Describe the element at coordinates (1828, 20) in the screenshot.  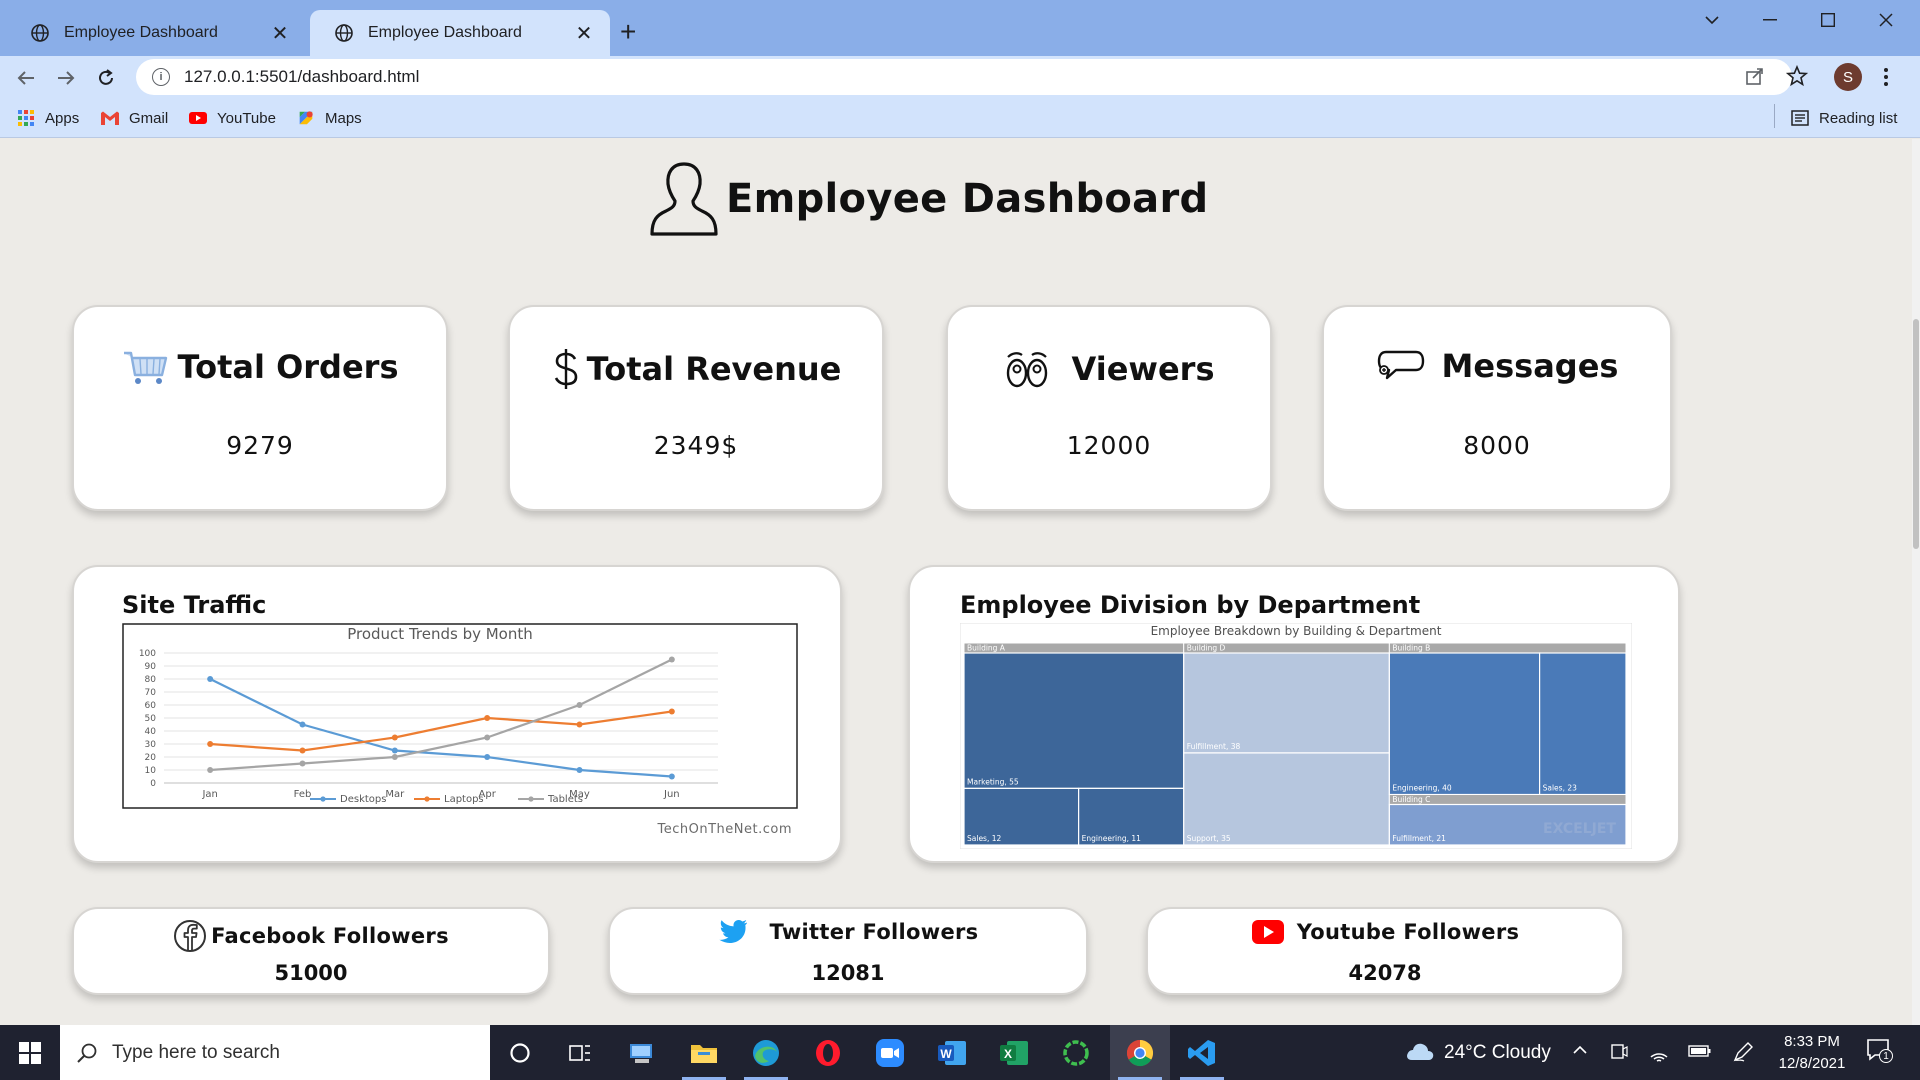
I see `maximize-button` at that location.